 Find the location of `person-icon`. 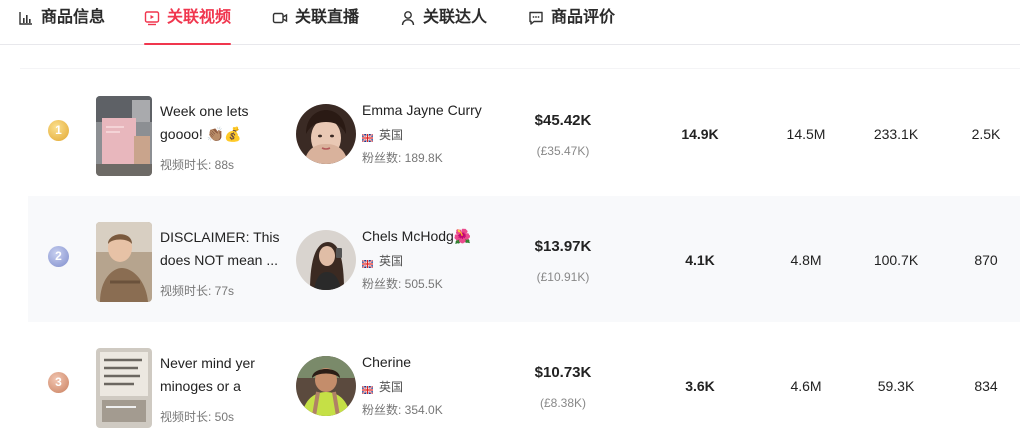

person-icon is located at coordinates (408, 18).